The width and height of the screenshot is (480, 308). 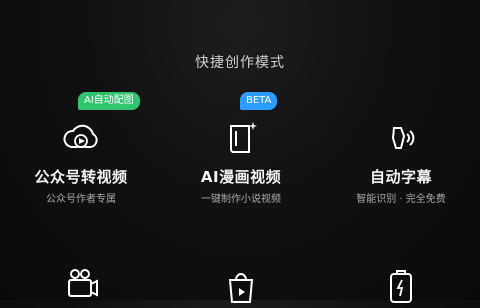 I want to click on mode-card-film, so click(x=81, y=282).